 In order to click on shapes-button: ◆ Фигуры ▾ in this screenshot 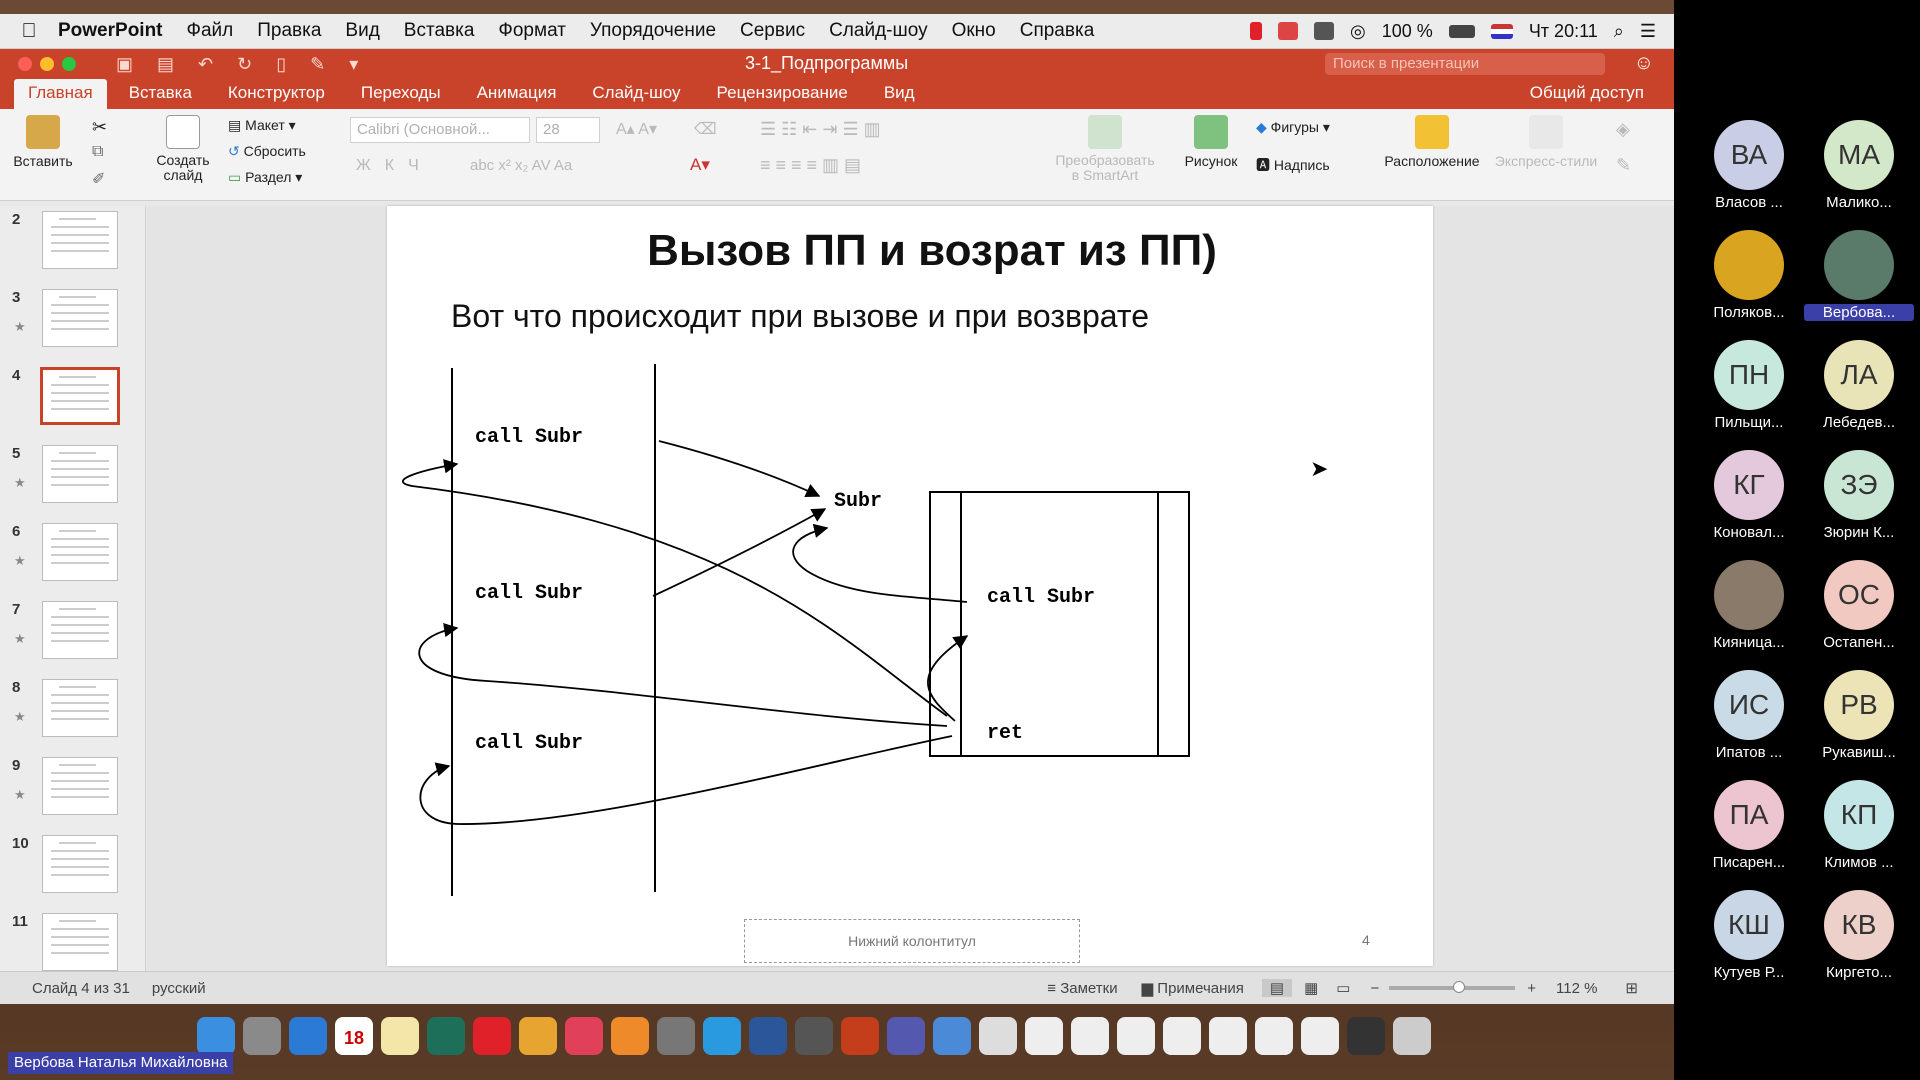, I will do `click(1293, 127)`.